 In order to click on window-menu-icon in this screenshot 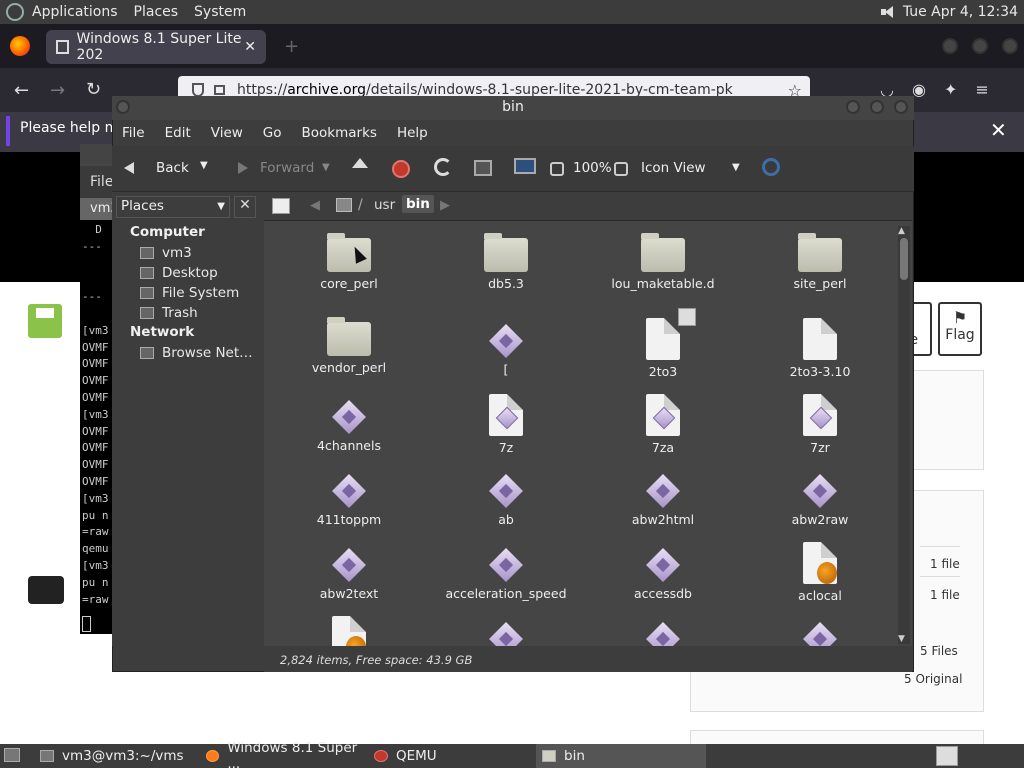, I will do `click(123, 107)`.